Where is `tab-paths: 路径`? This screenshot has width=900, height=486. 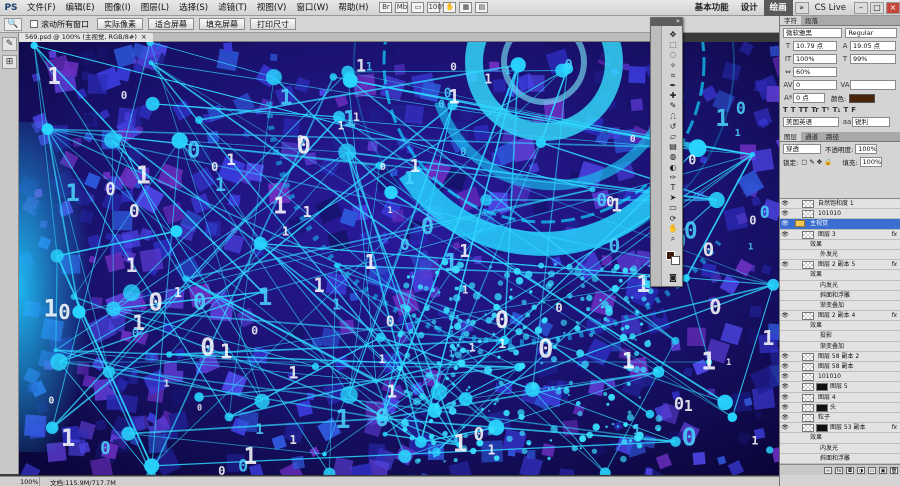
tab-paths: 路径 is located at coordinates (832, 136).